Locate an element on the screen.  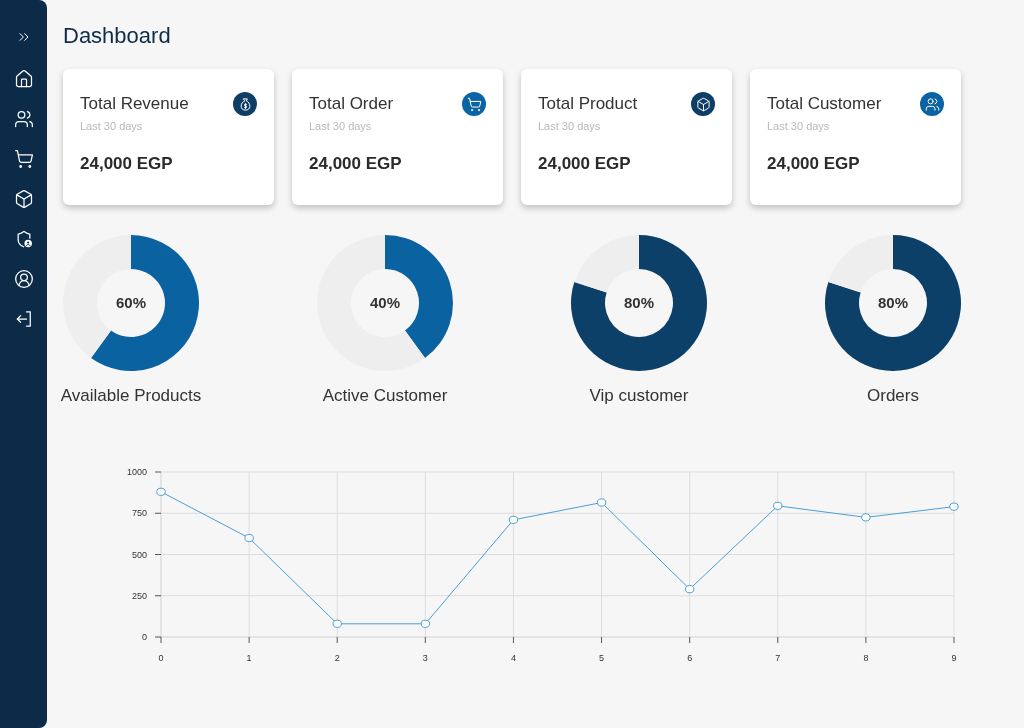
axis-label: 6 is located at coordinates (690, 658).